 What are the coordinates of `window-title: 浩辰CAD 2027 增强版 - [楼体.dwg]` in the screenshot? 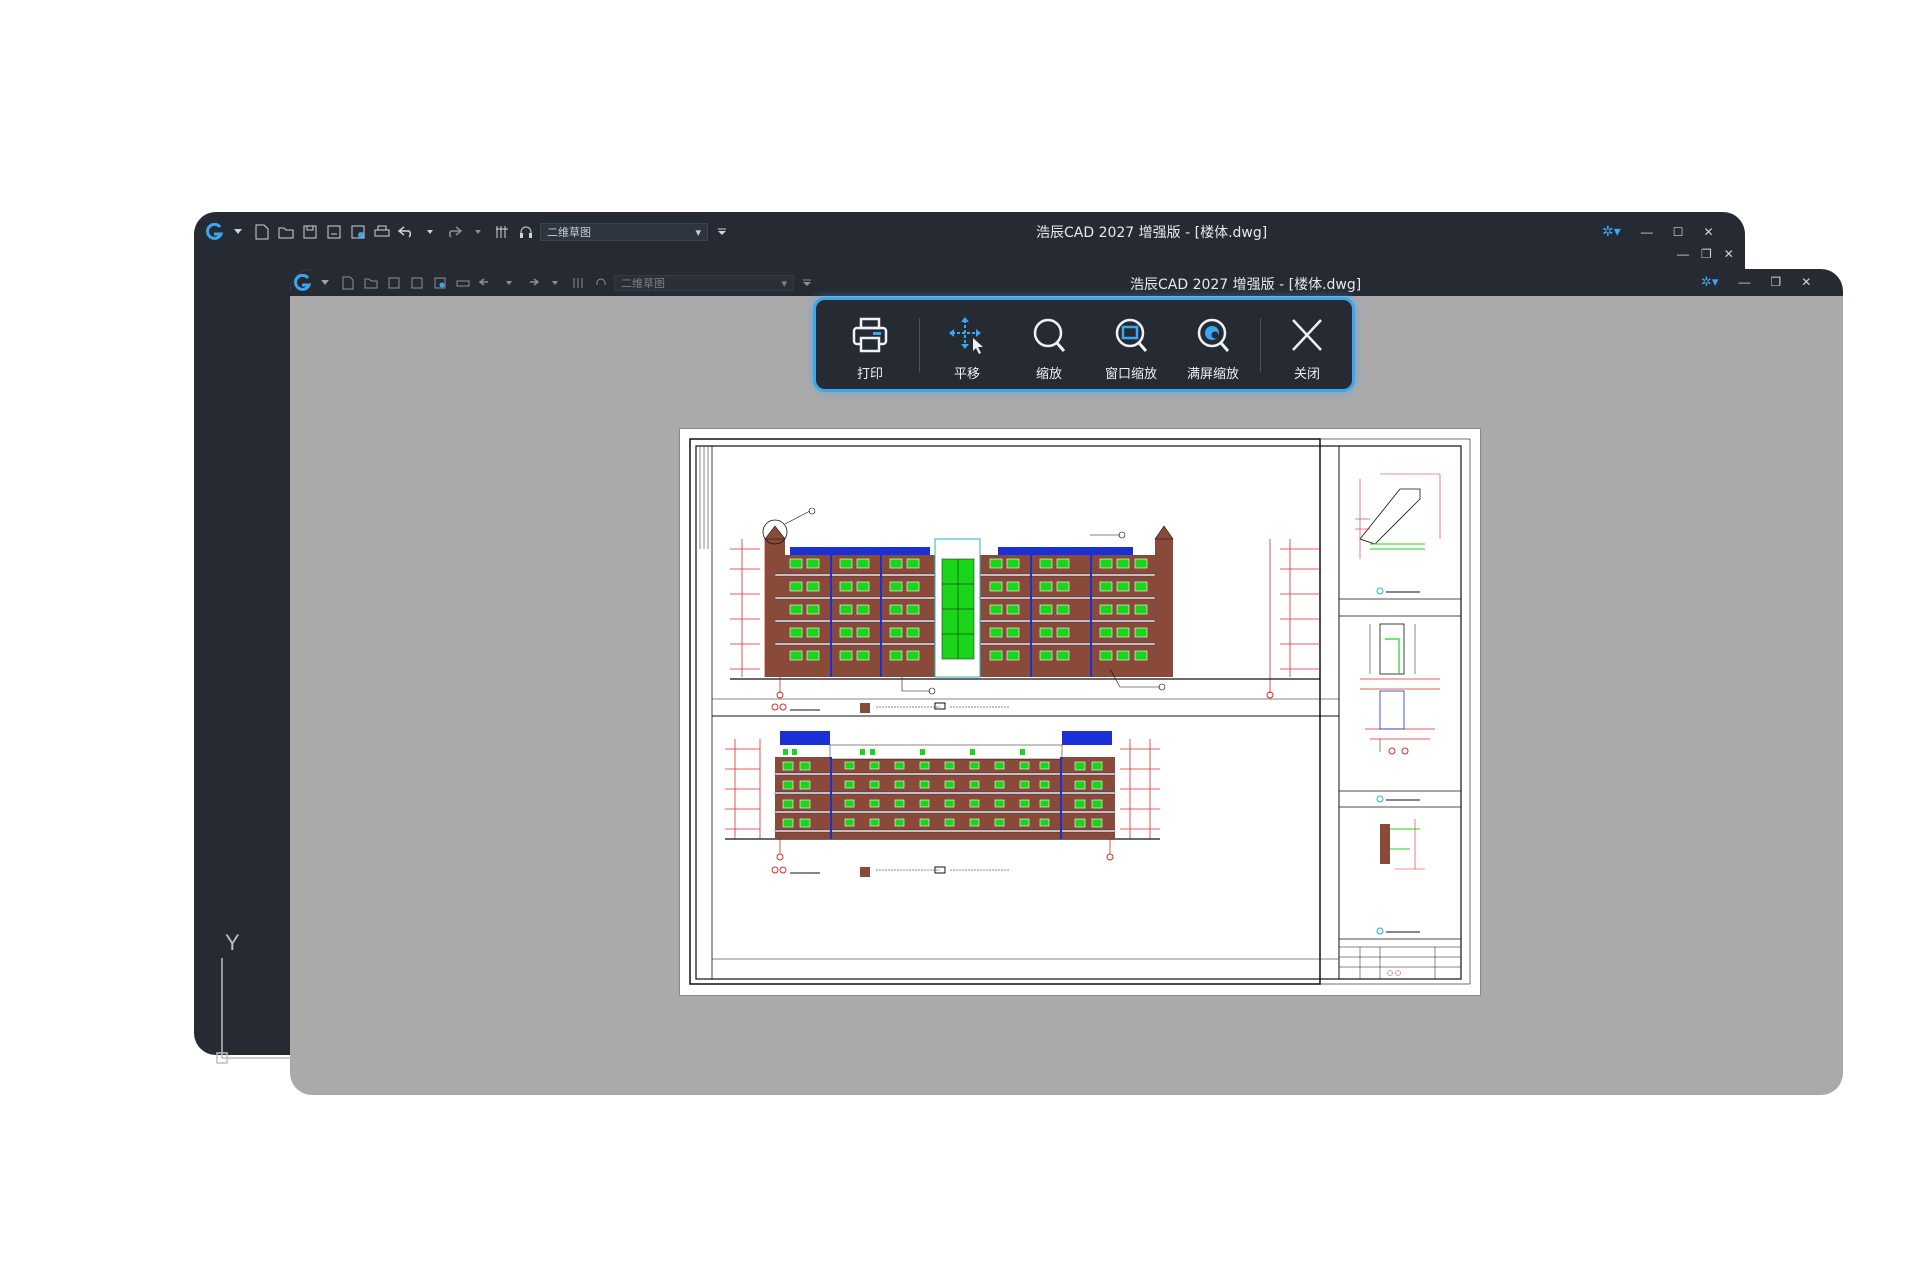 It's located at (1246, 285).